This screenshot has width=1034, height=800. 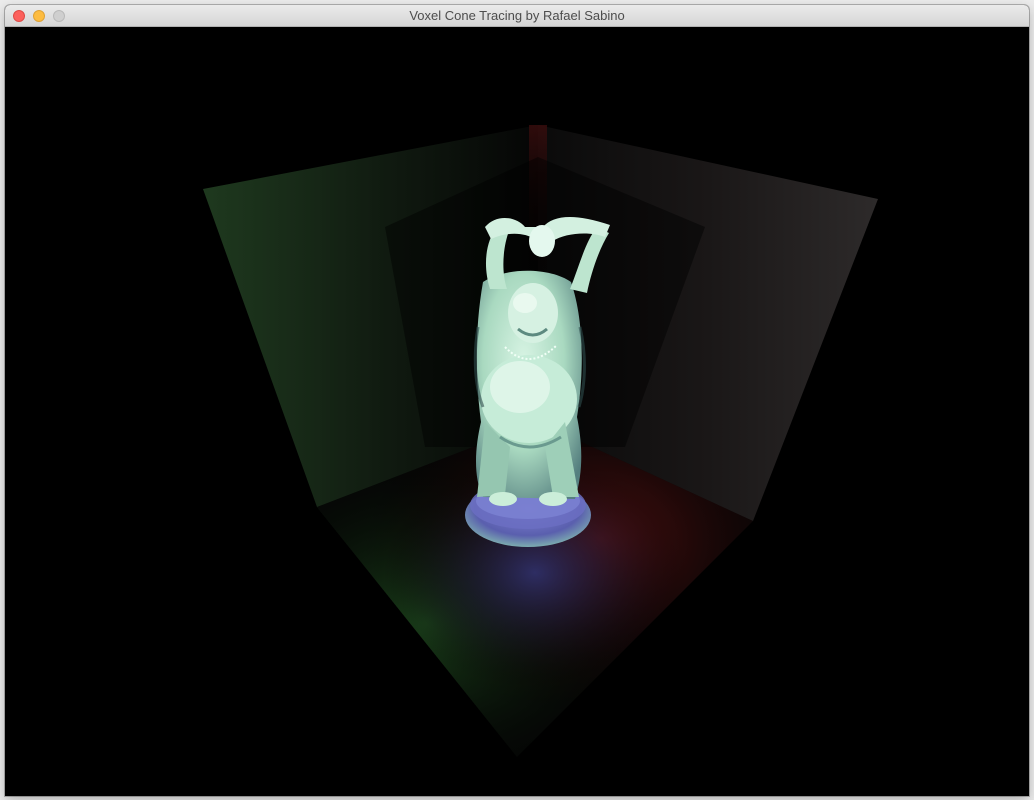 I want to click on title-bar: Voxel Cone Tracing by Rafael Sabino, so click(x=517, y=16).